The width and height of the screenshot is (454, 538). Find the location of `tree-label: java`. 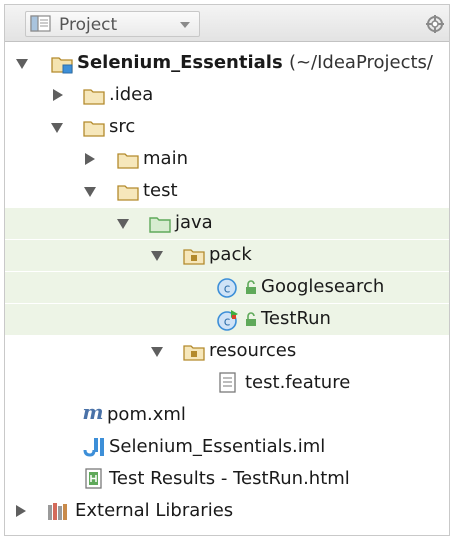

tree-label: java is located at coordinates (194, 222).